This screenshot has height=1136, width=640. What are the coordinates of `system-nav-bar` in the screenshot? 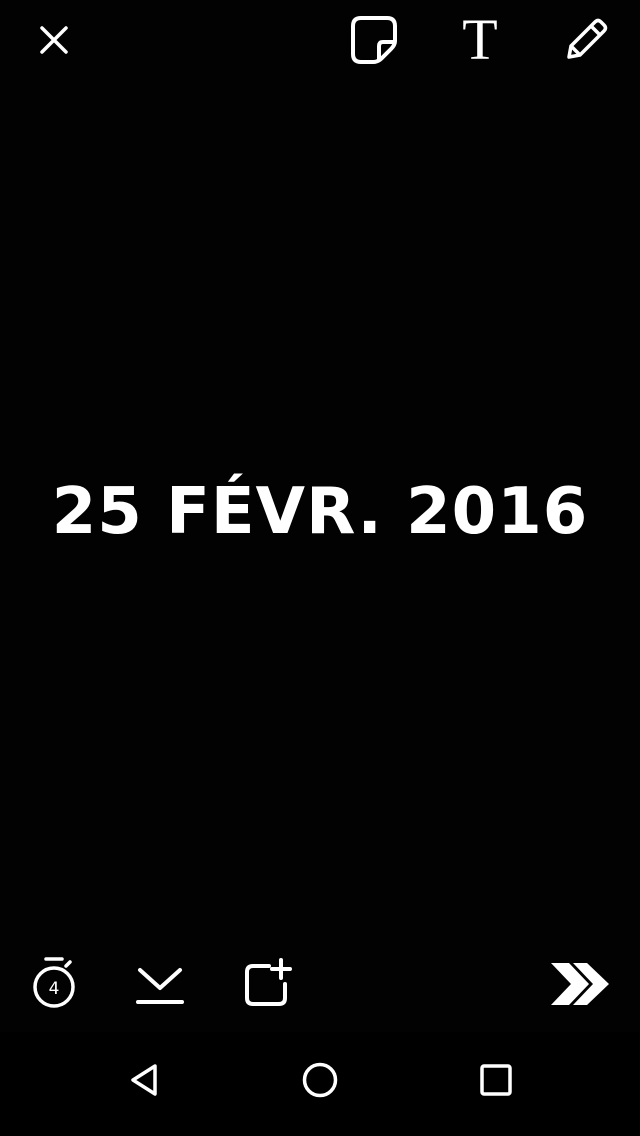 It's located at (320, 1084).